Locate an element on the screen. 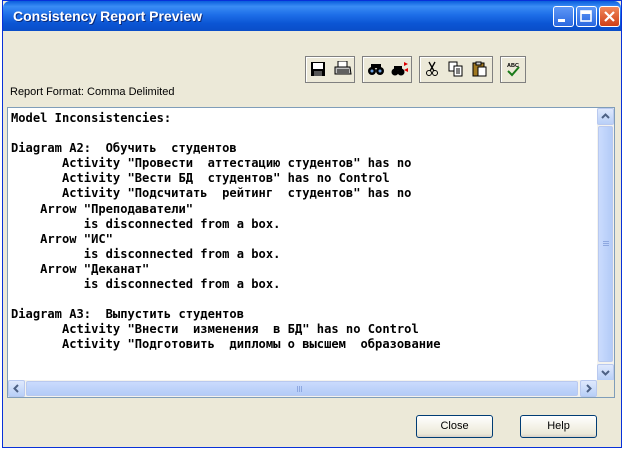 This screenshot has height=450, width=624. horizontal-scrollbar is located at coordinates (302, 388).